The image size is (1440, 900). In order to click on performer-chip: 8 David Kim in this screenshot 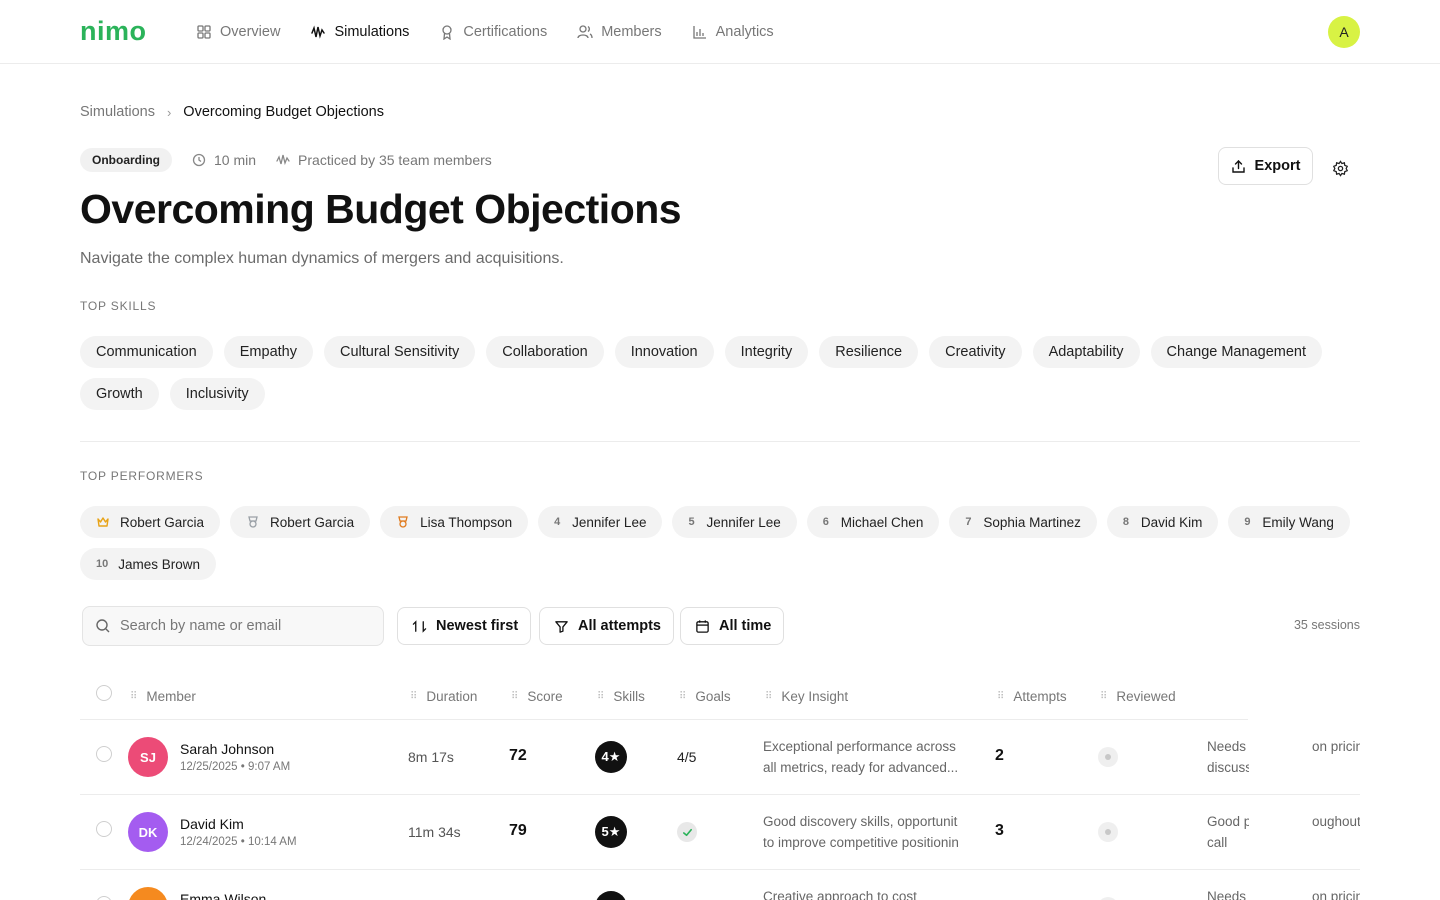, I will do `click(1162, 522)`.